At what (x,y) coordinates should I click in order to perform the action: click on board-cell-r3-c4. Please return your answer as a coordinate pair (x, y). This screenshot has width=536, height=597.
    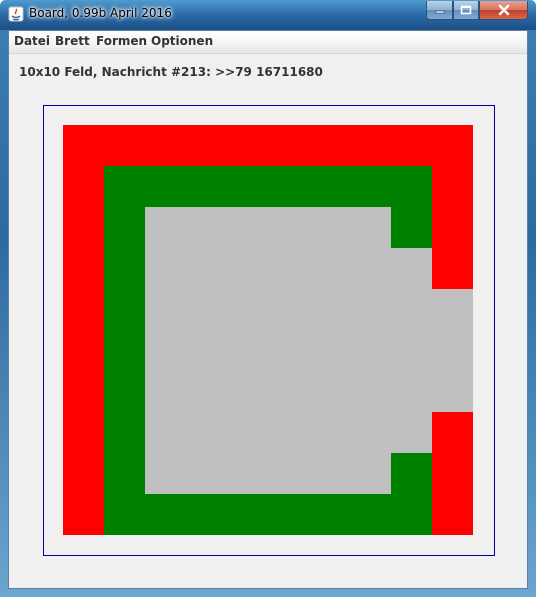
    Looking at the image, I should click on (247, 268).